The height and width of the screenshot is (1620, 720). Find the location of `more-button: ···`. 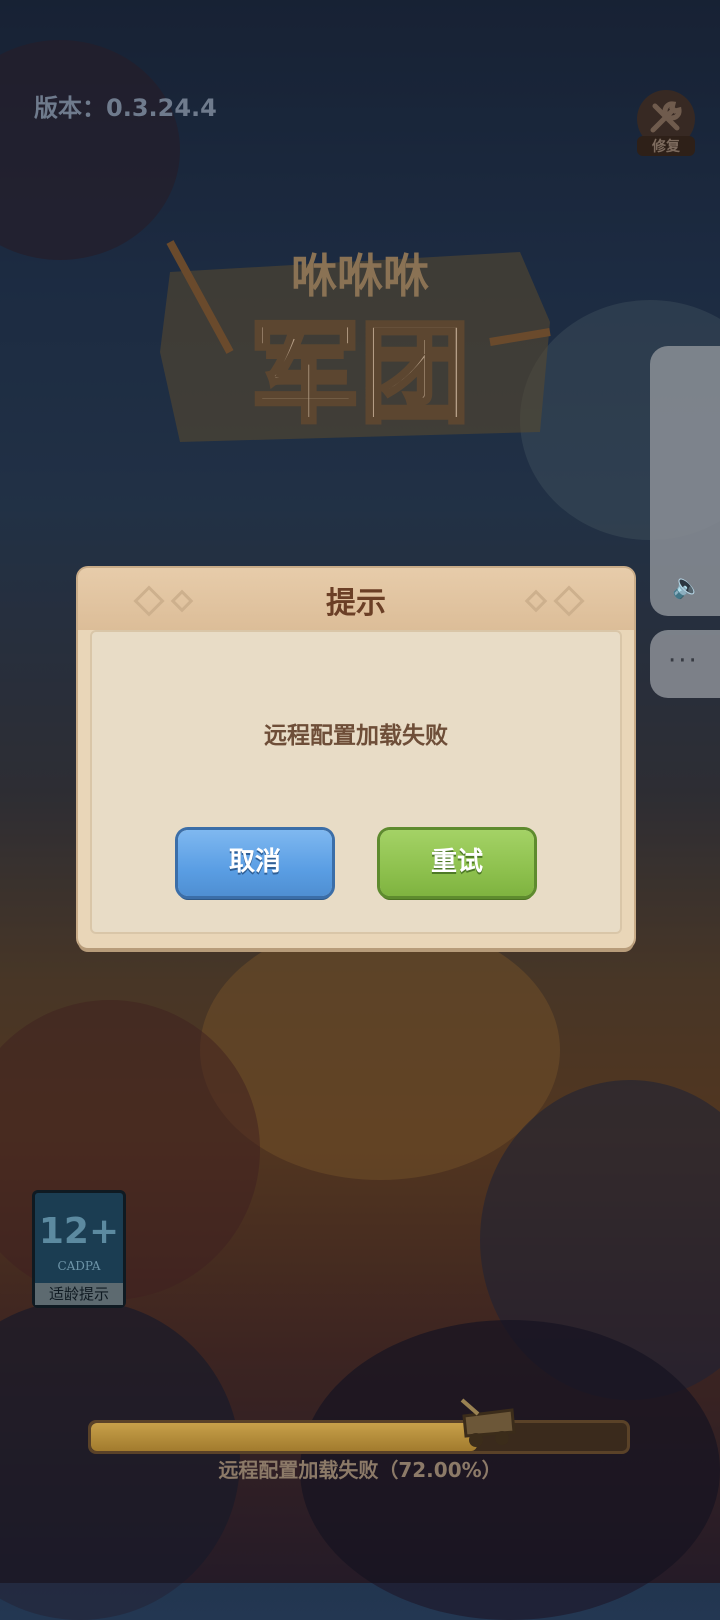

more-button: ··· is located at coordinates (685, 664).